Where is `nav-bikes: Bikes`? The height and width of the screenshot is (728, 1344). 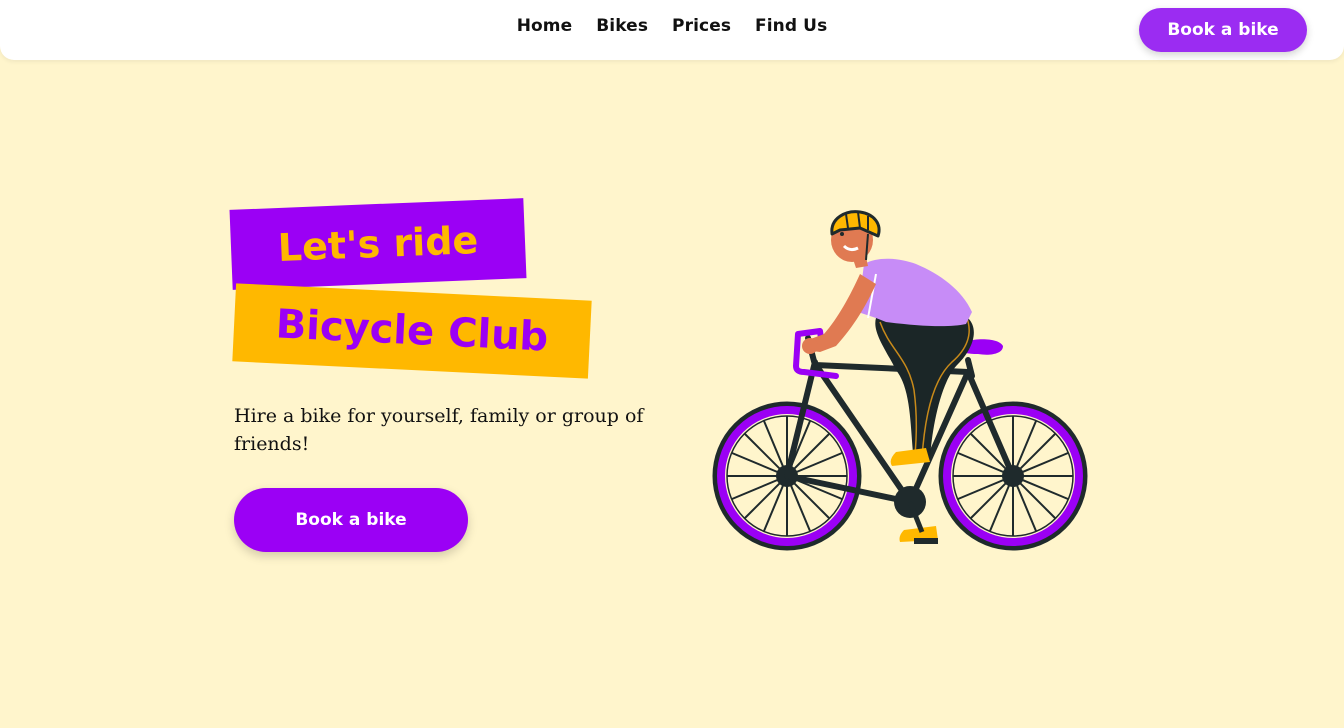 nav-bikes: Bikes is located at coordinates (622, 26).